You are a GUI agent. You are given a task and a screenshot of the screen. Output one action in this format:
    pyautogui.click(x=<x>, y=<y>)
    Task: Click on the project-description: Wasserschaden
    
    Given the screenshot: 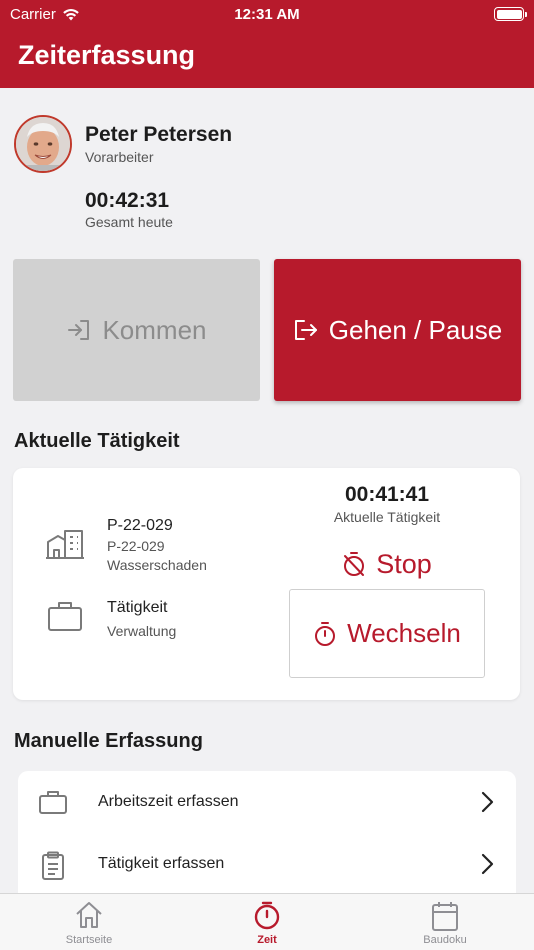 What is the action you would take?
    pyautogui.click(x=157, y=565)
    